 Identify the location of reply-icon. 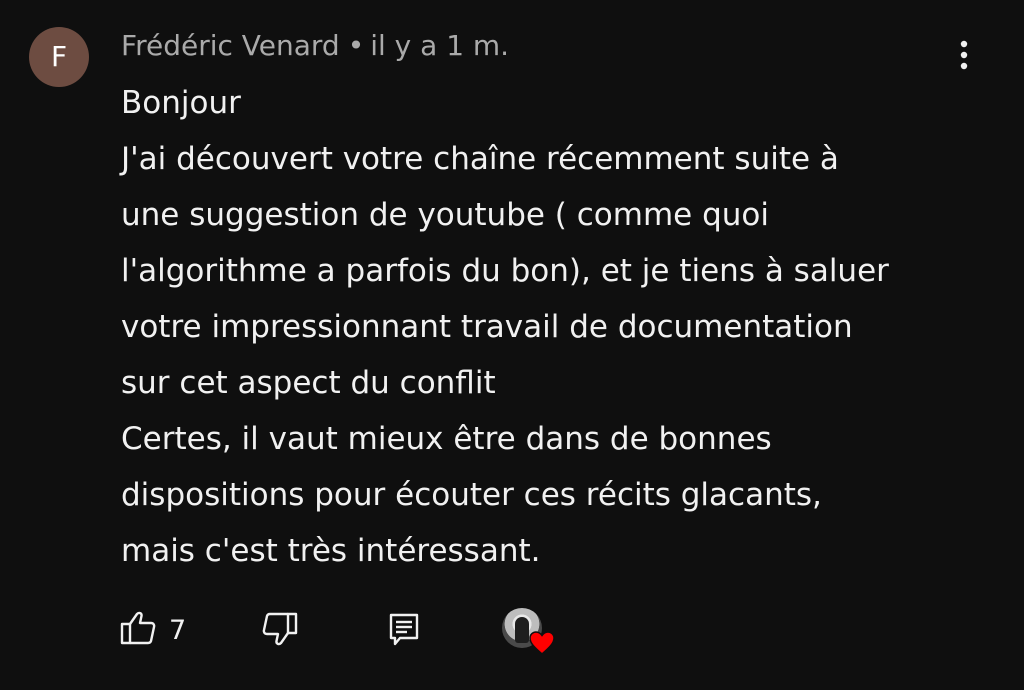
(404, 633).